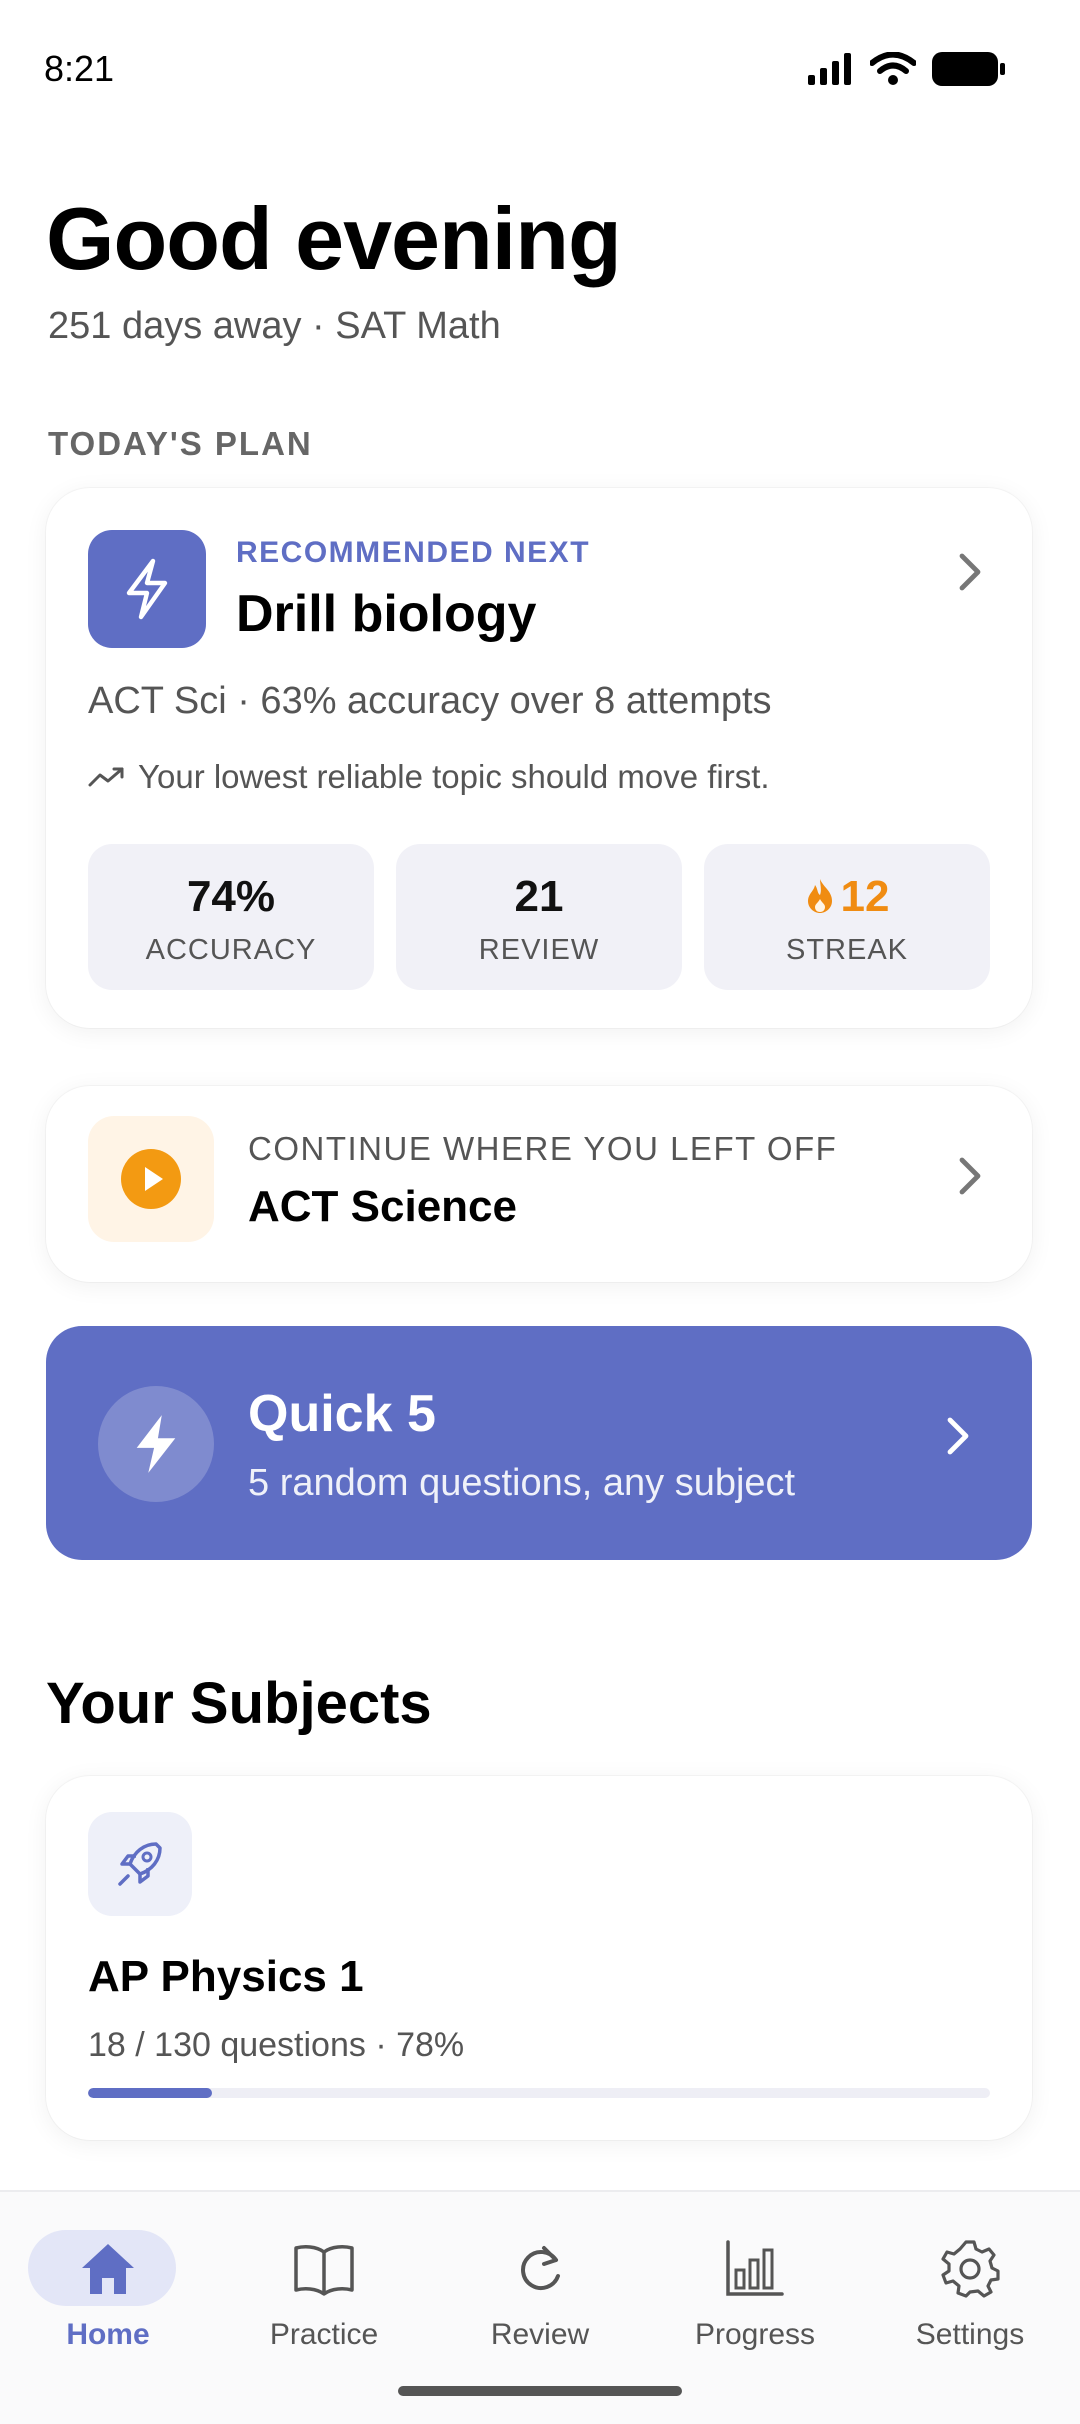 The width and height of the screenshot is (1080, 2424). Describe the element at coordinates (342, 1414) in the screenshot. I see `quick5-title: Quick 5` at that location.